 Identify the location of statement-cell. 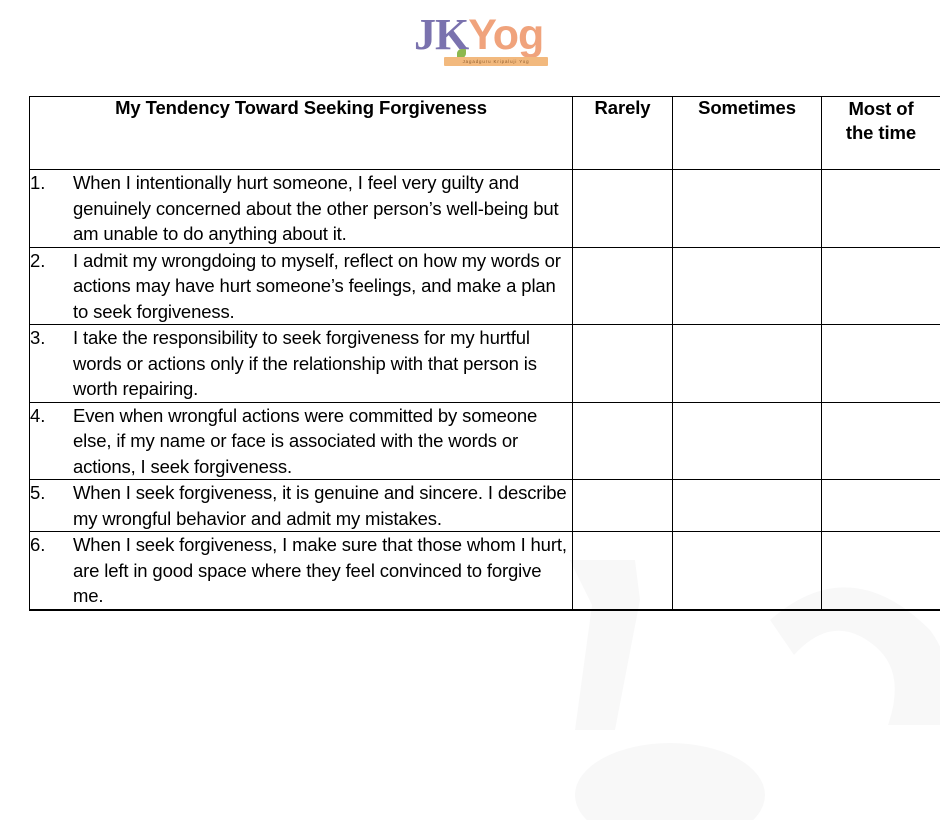
(301, 609).